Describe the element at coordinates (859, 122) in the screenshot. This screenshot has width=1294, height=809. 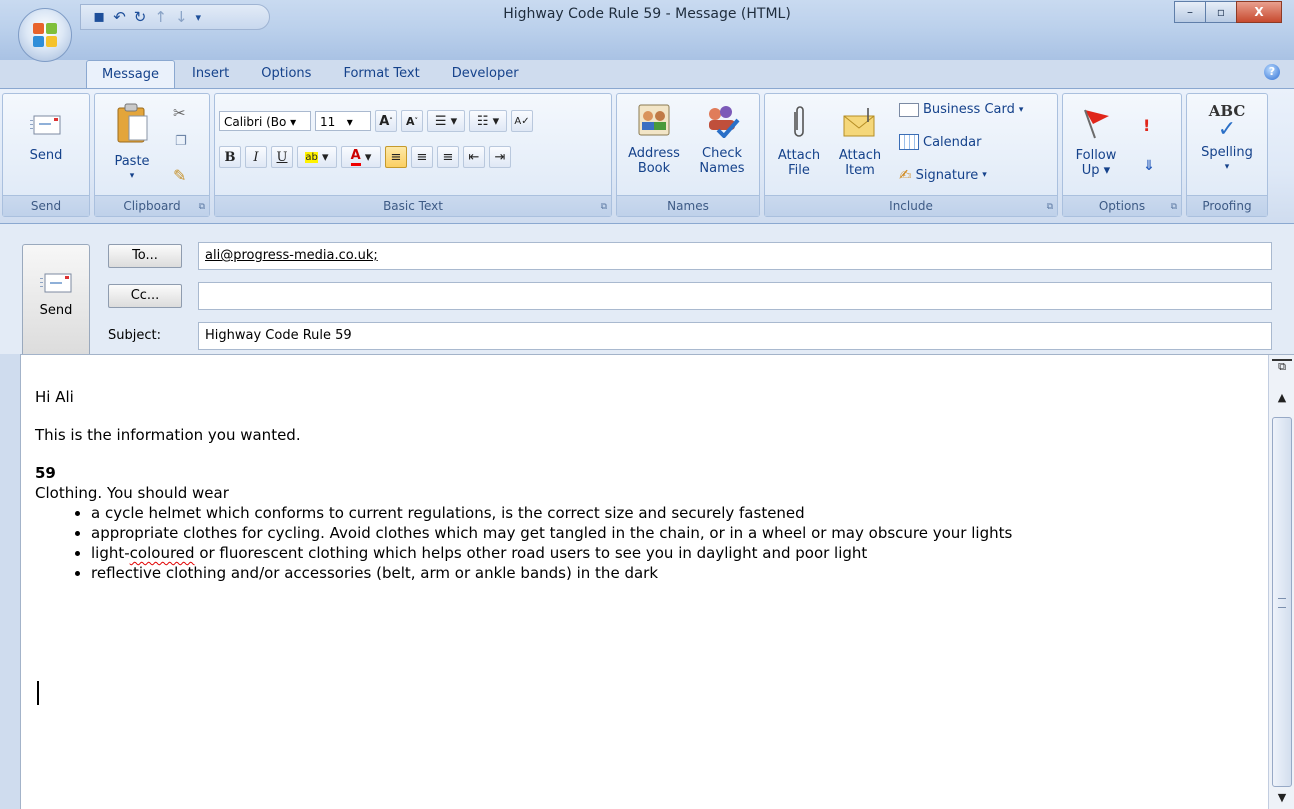
I see `attach-item-envelope-icon` at that location.